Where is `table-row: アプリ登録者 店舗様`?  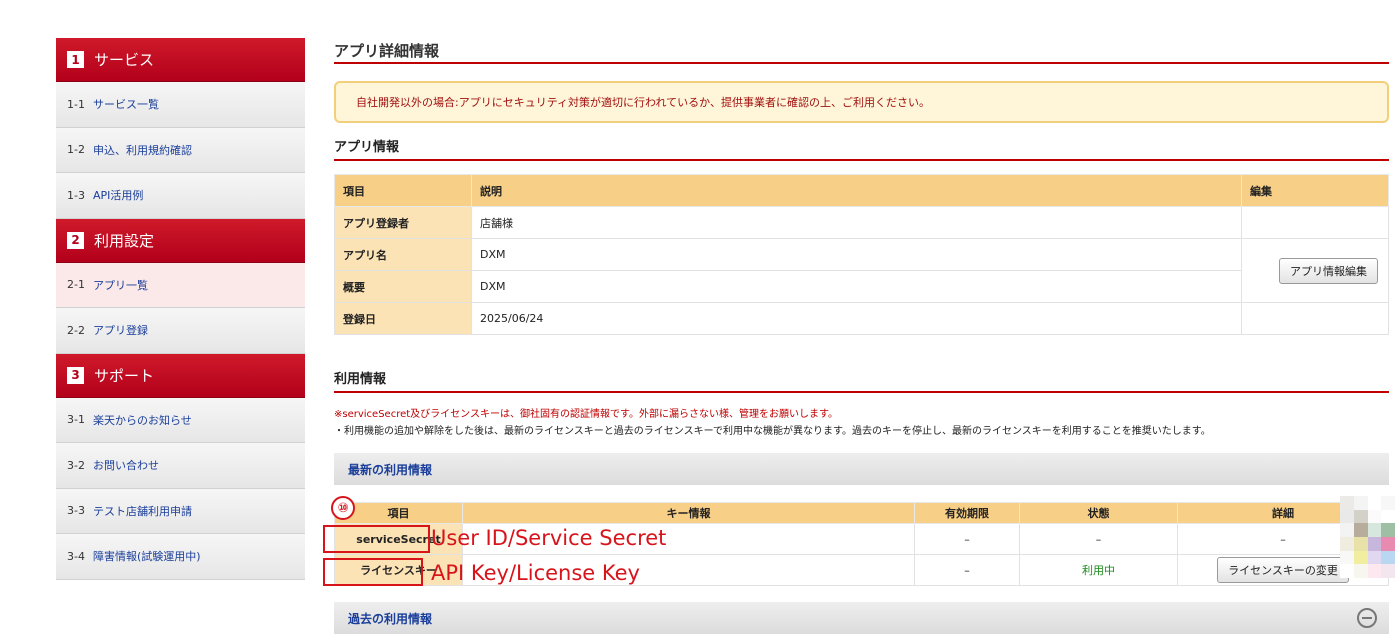
table-row: アプリ登録者 店舗様 is located at coordinates (861, 222).